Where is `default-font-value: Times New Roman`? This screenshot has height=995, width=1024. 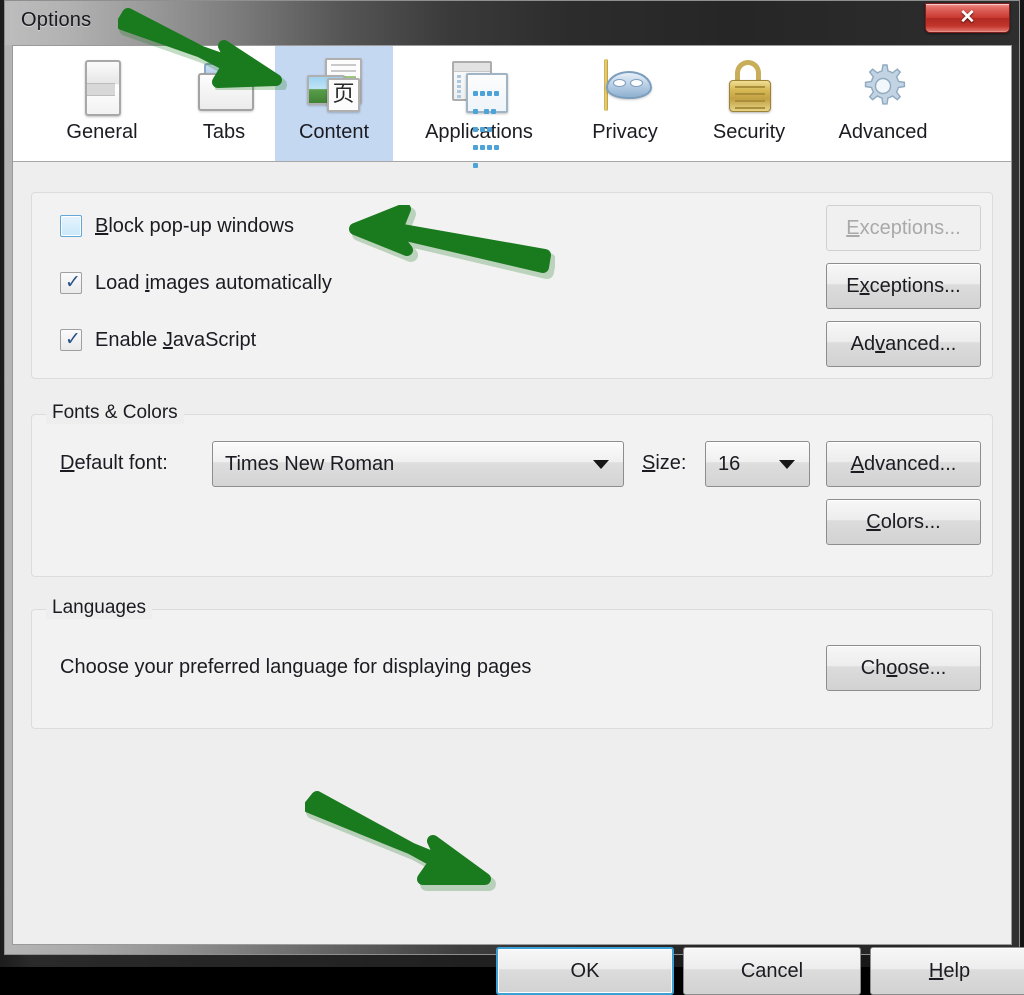
default-font-value: Times New Roman is located at coordinates (310, 463).